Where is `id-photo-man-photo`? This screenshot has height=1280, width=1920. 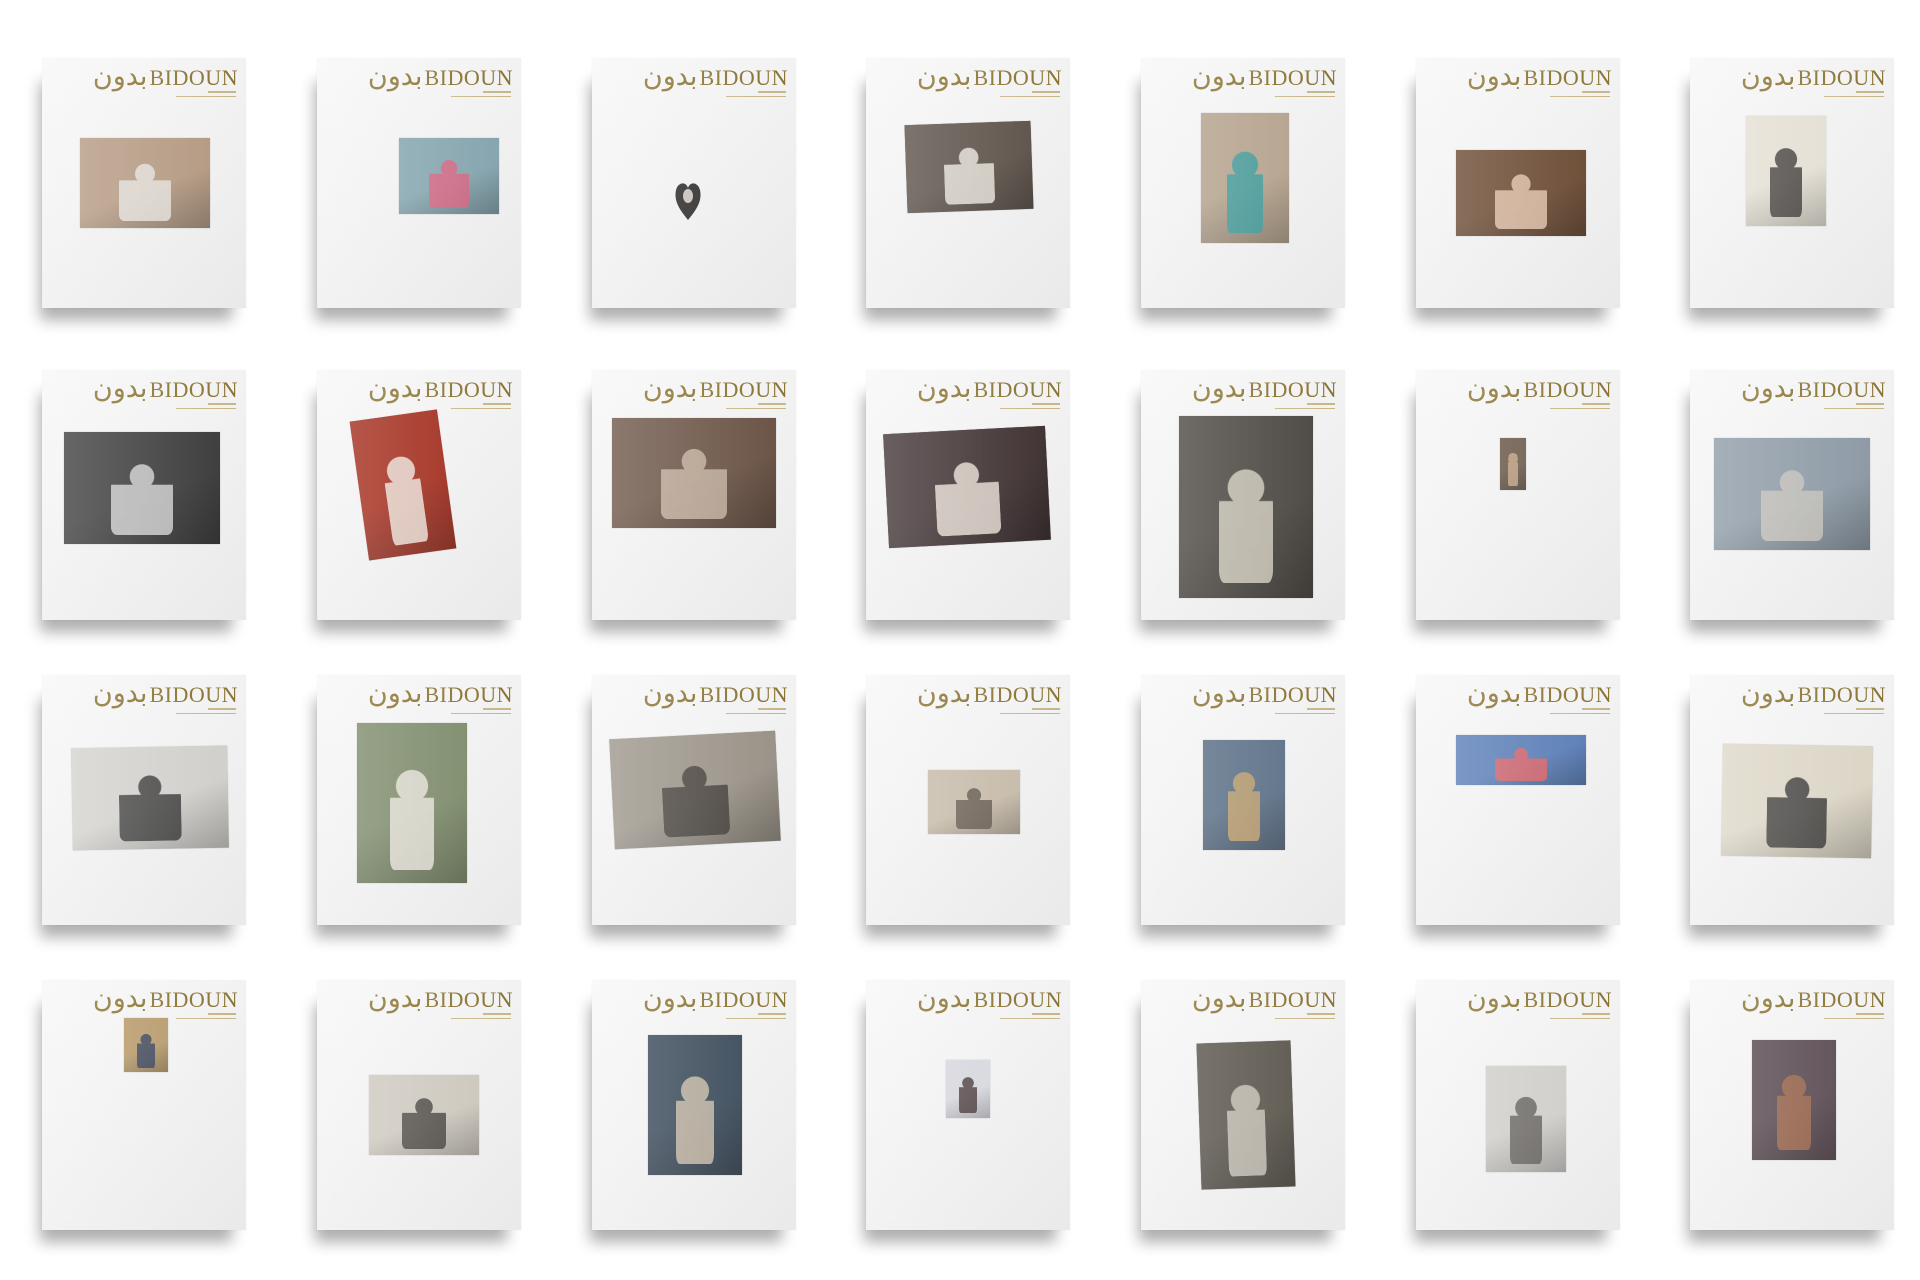
id-photo-man-photo is located at coordinates (968, 1089).